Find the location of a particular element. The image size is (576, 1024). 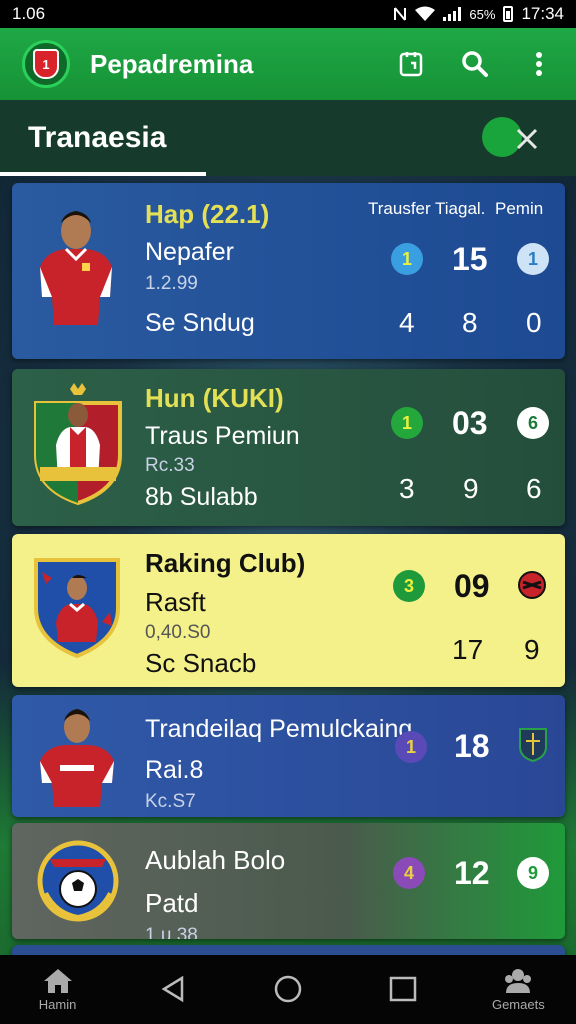

club-title: Hap (22.1) is located at coordinates (207, 214).